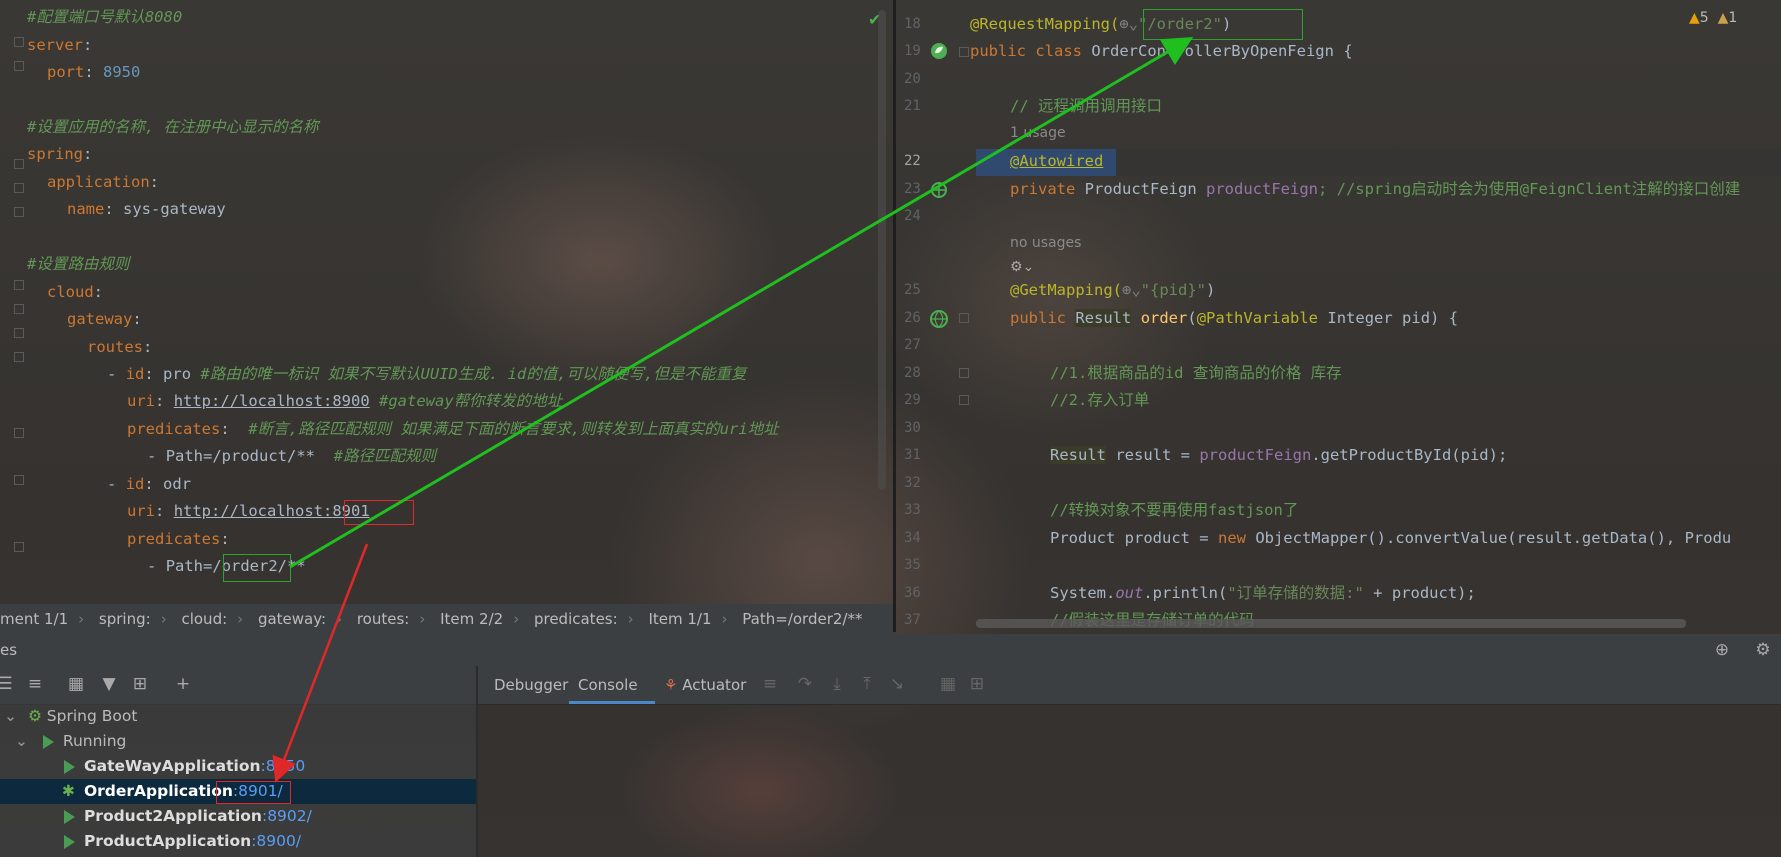  Describe the element at coordinates (34, 716) in the screenshot. I see `spring-boot-icon: ⚙` at that location.